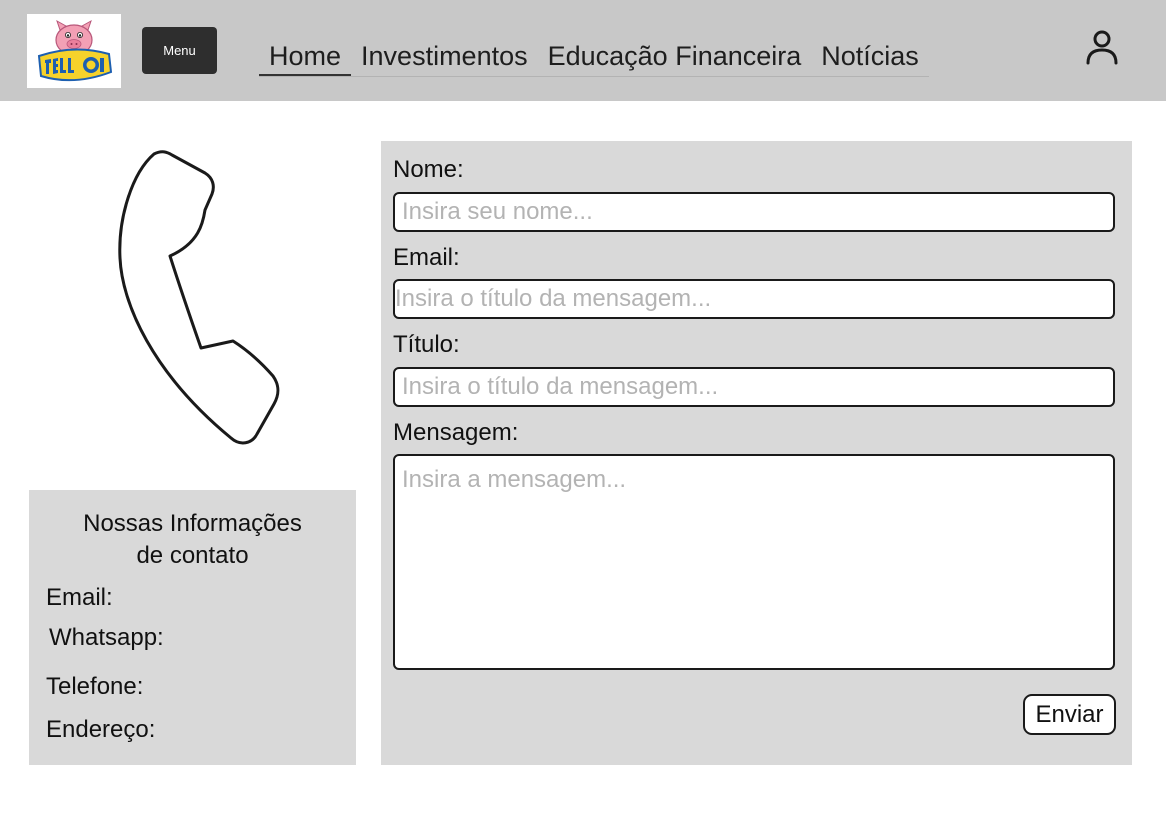 The image size is (1166, 827). I want to click on brand-logo, so click(74, 51).